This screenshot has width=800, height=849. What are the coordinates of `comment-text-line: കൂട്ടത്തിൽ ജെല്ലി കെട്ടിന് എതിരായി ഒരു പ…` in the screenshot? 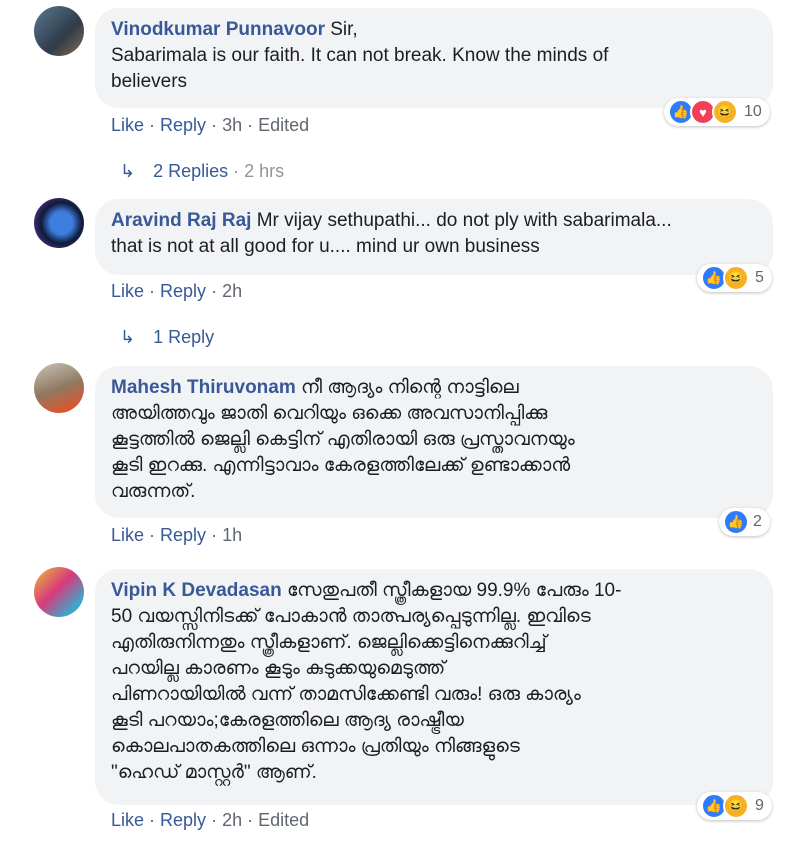 It's located at (343, 439).